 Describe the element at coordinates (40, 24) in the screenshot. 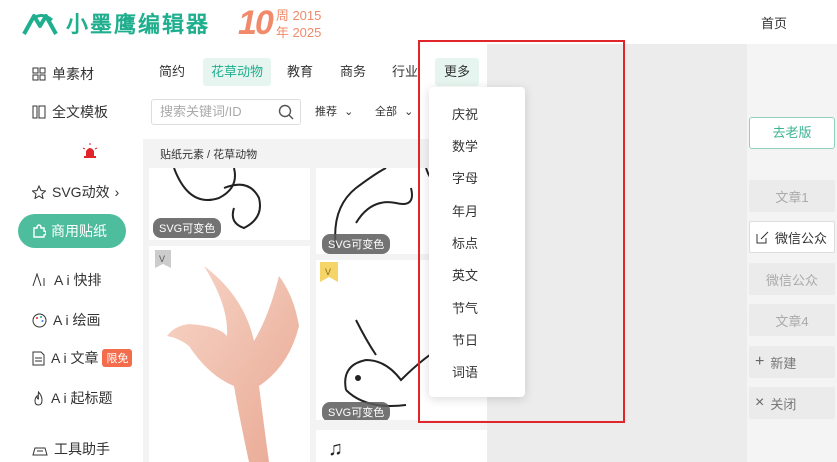

I see `logo-mark-icon` at that location.